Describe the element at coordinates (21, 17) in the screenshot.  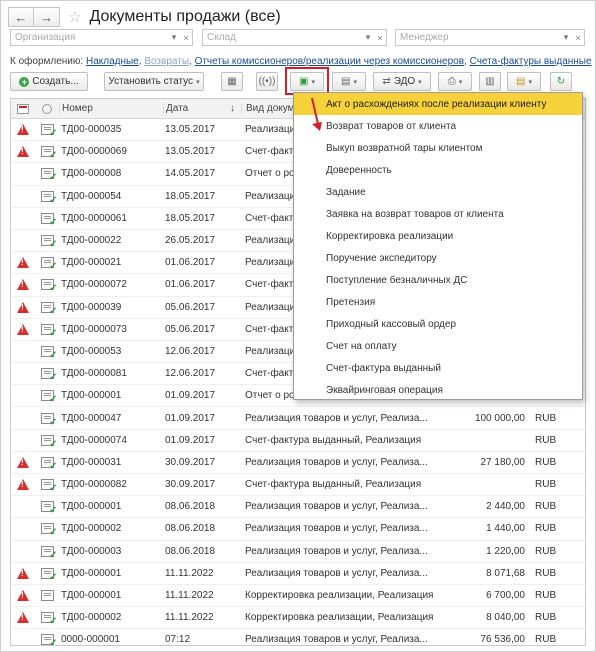
I see `back-button: ←` at that location.